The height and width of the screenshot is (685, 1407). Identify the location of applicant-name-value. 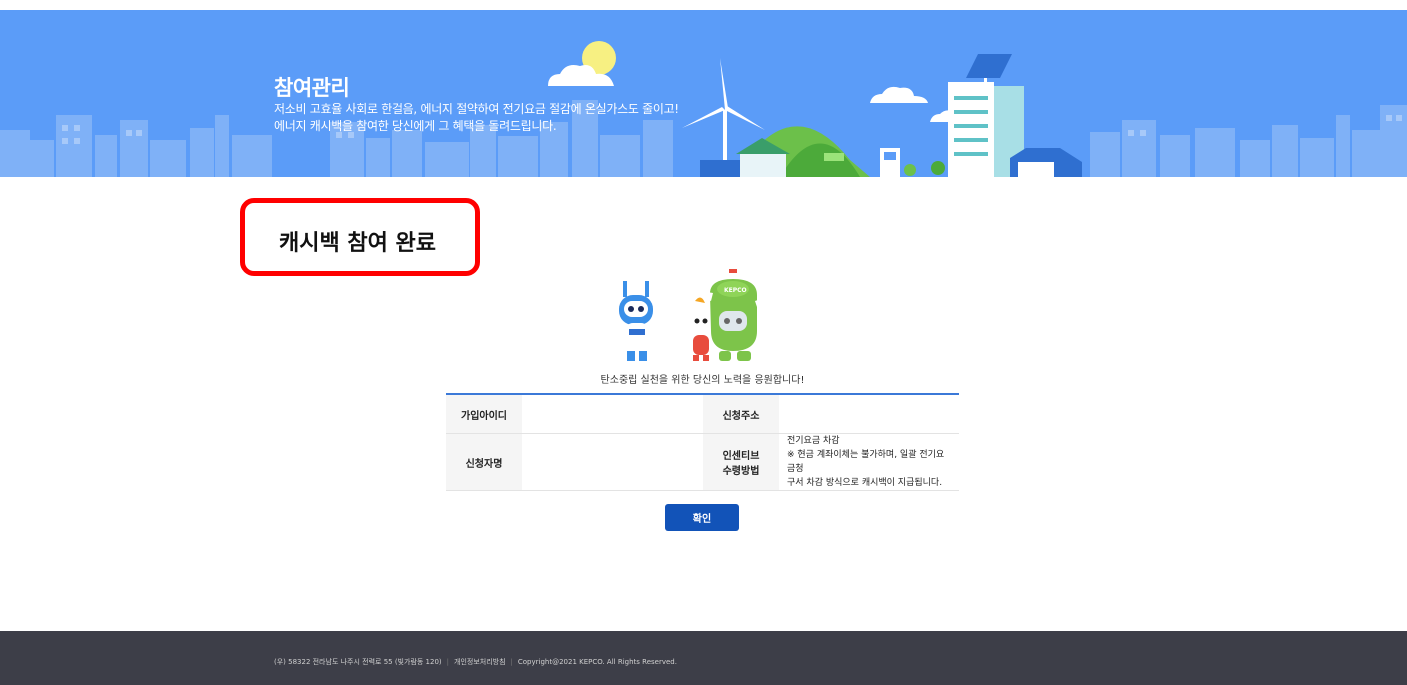
(612, 462).